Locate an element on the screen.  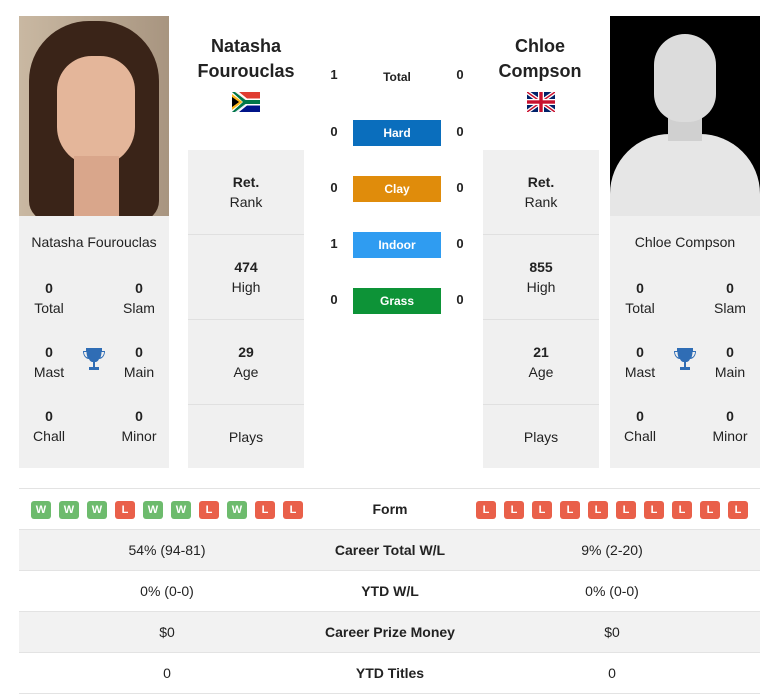
stat-p1-value: 0% (0-0) is located at coordinates (167, 591).